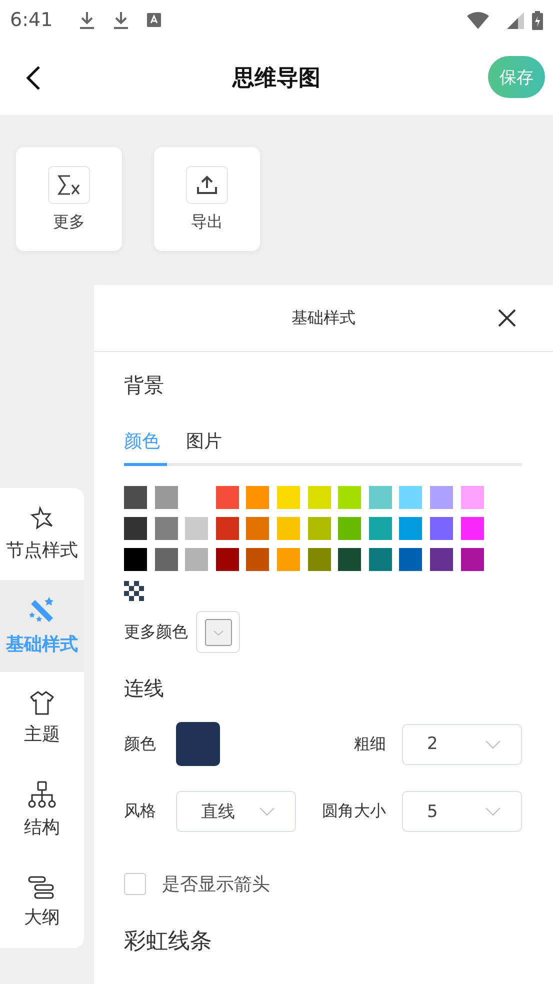 The width and height of the screenshot is (553, 984). What do you see at coordinates (198, 744) in the screenshot?
I see `line-color-swatch` at bounding box center [198, 744].